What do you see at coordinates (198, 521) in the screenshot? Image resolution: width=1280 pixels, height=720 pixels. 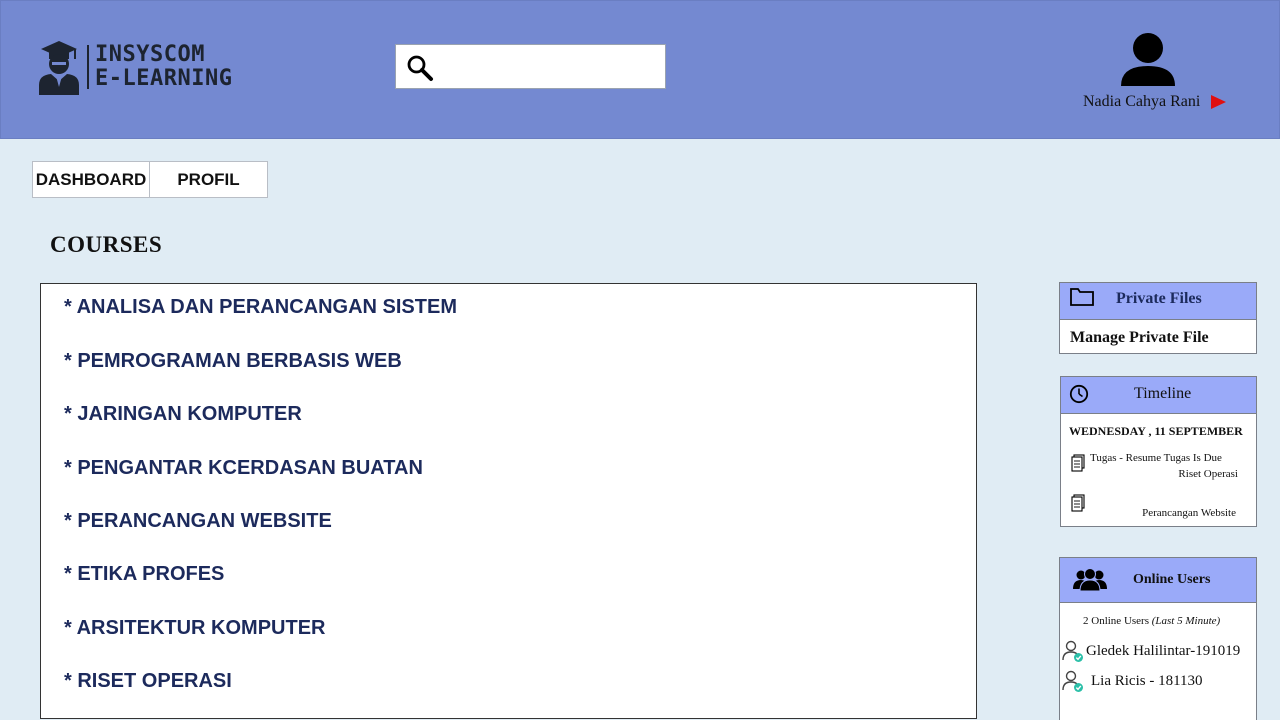 I see `course-item: * PERANCANGAN WEBSITE` at bounding box center [198, 521].